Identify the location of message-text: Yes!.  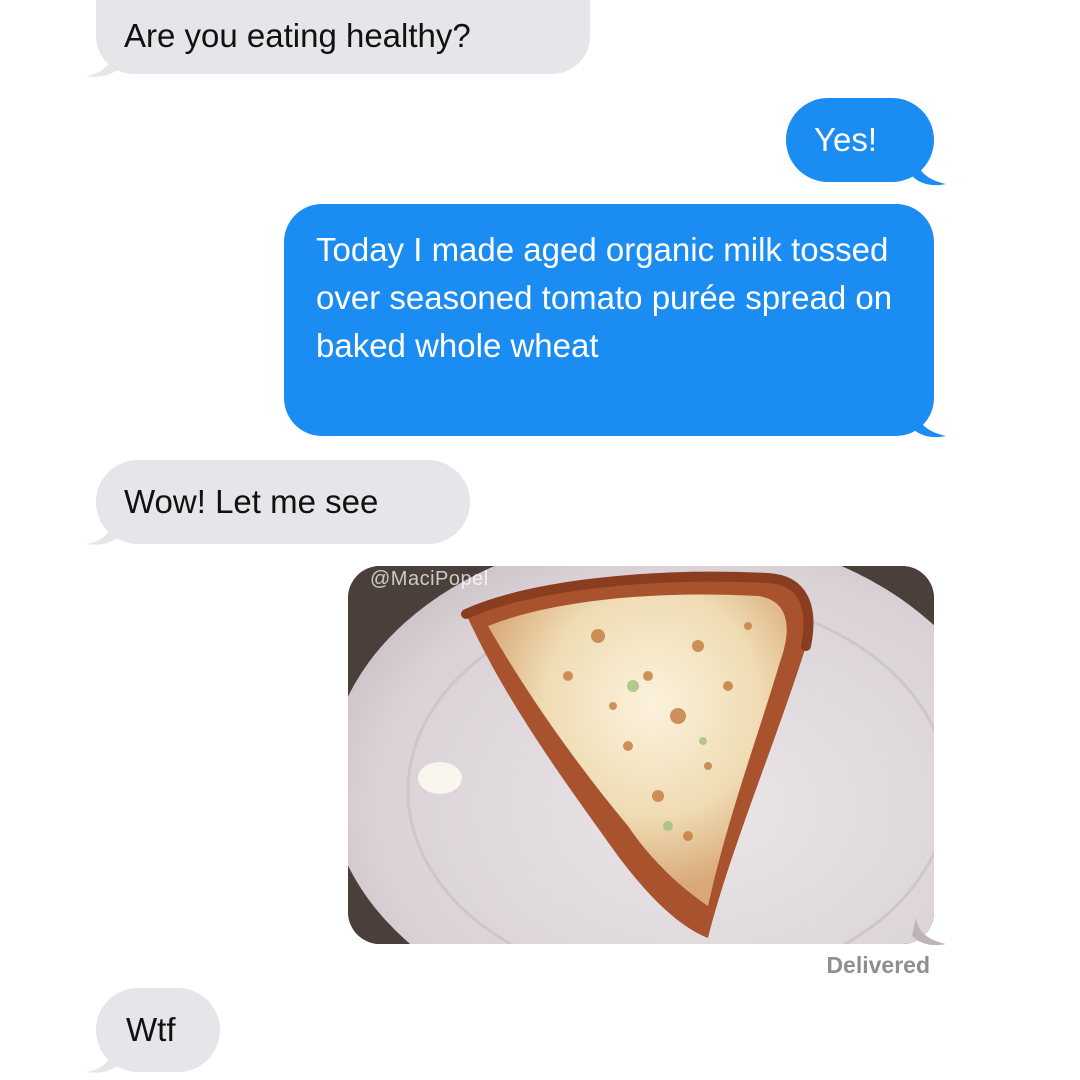
(846, 139).